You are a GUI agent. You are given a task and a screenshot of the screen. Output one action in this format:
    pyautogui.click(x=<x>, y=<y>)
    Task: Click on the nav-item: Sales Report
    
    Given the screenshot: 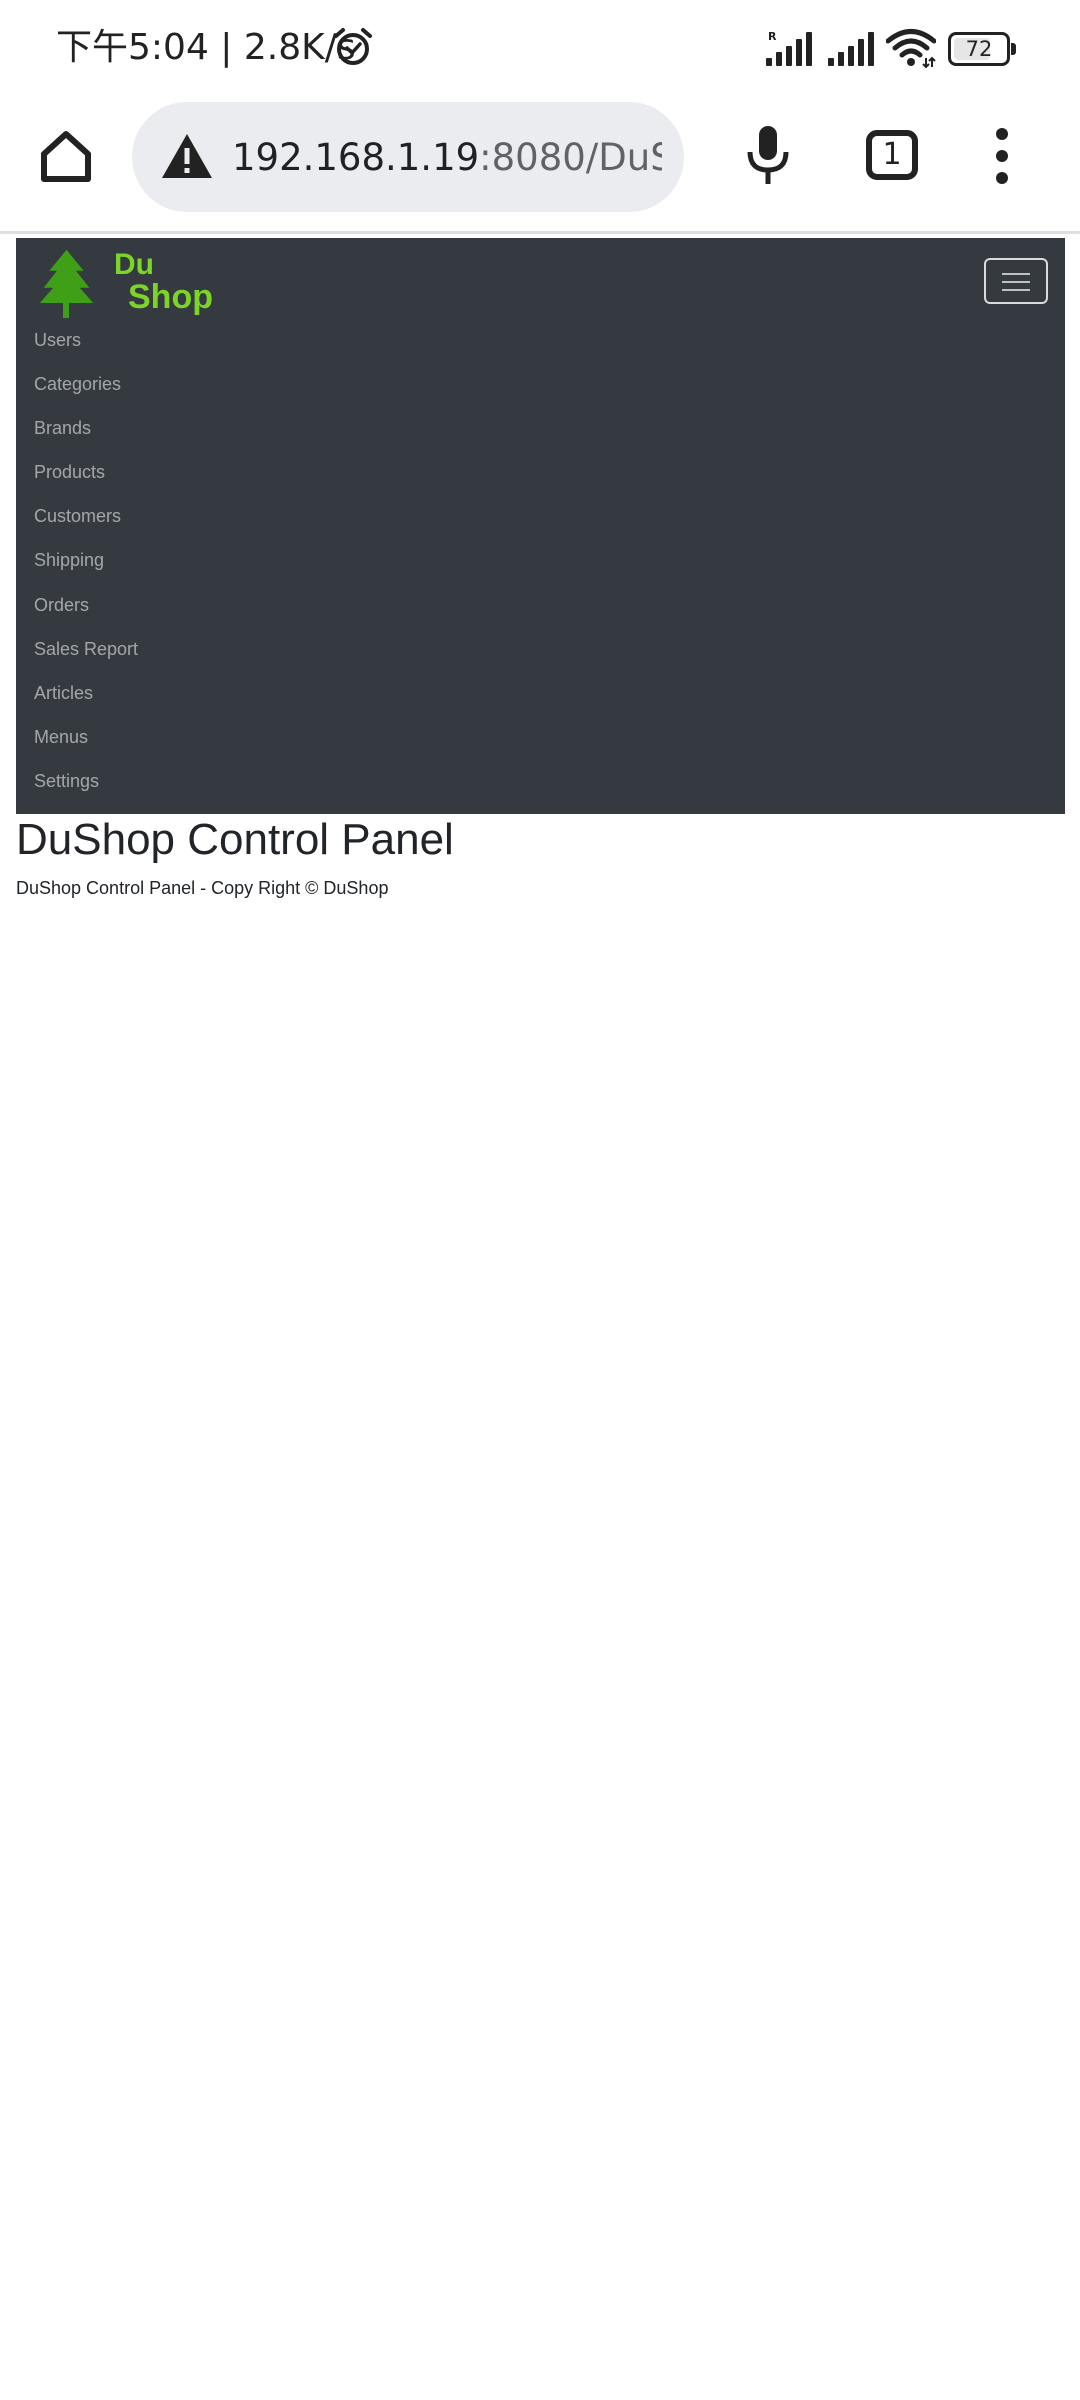 What is the action you would take?
    pyautogui.click(x=540, y=649)
    